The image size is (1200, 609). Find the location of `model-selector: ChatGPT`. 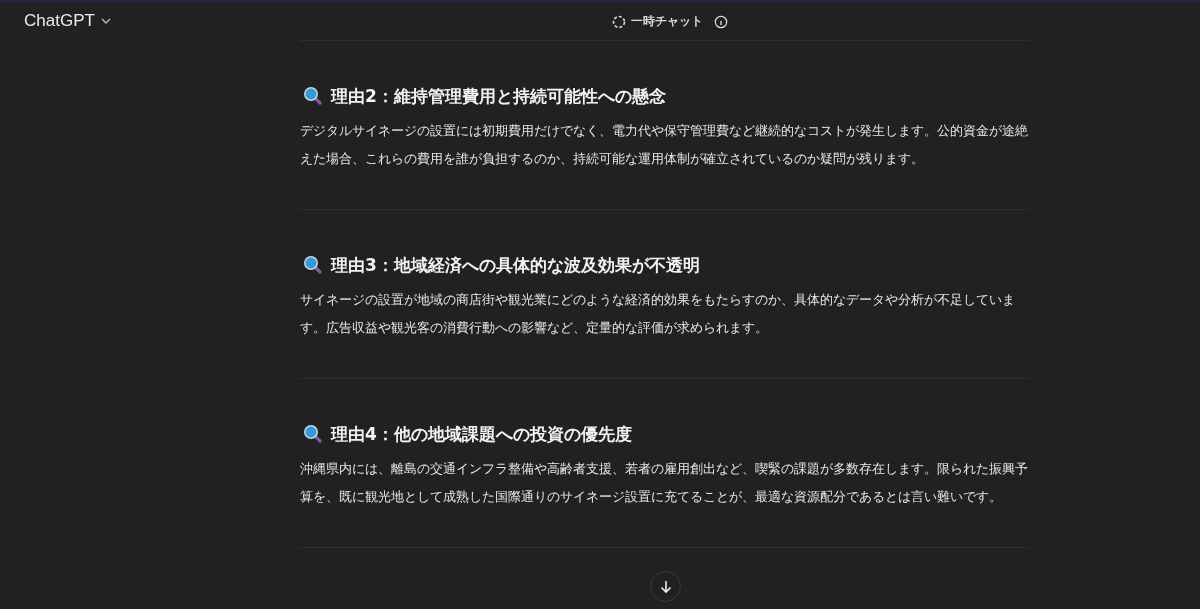

model-selector: ChatGPT is located at coordinates (67, 21).